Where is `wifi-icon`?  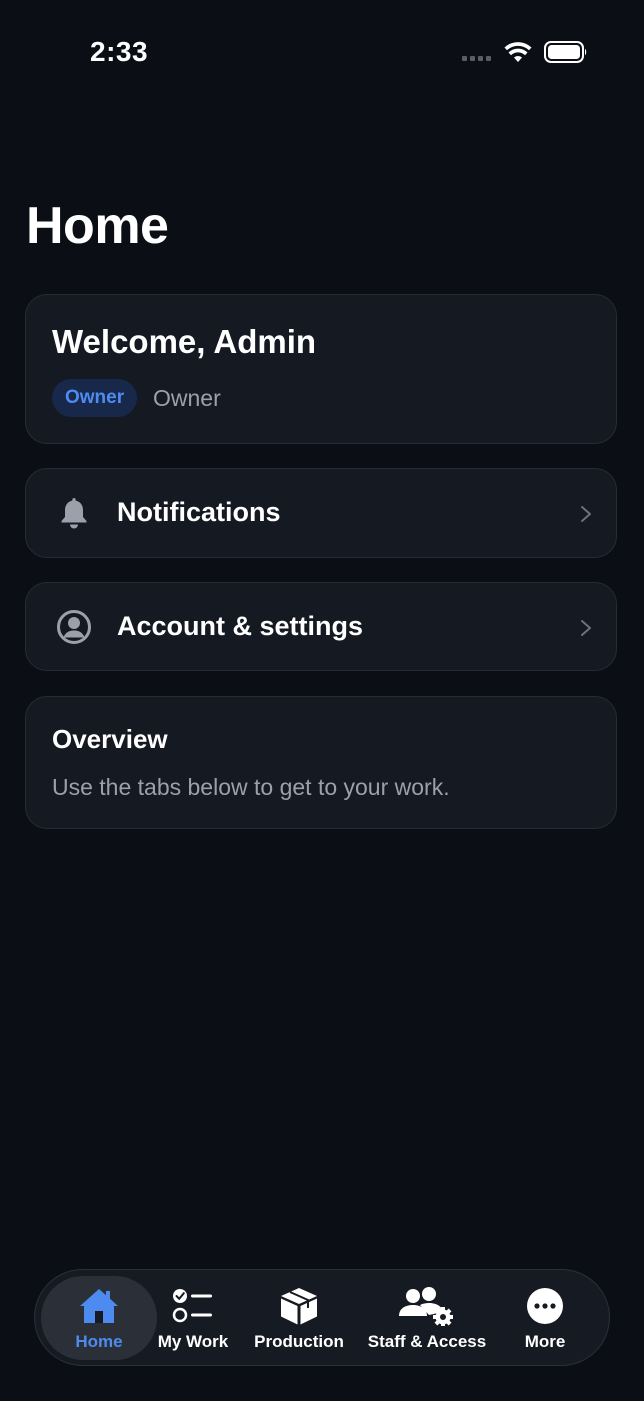 wifi-icon is located at coordinates (518, 52).